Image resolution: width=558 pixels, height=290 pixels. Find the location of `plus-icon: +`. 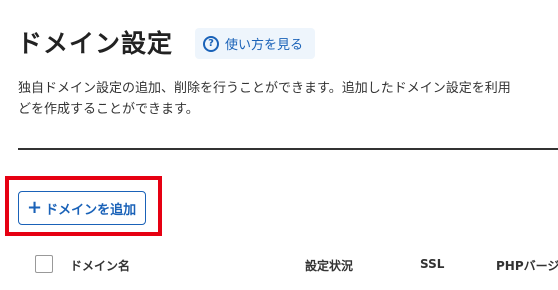

plus-icon: + is located at coordinates (35, 207).